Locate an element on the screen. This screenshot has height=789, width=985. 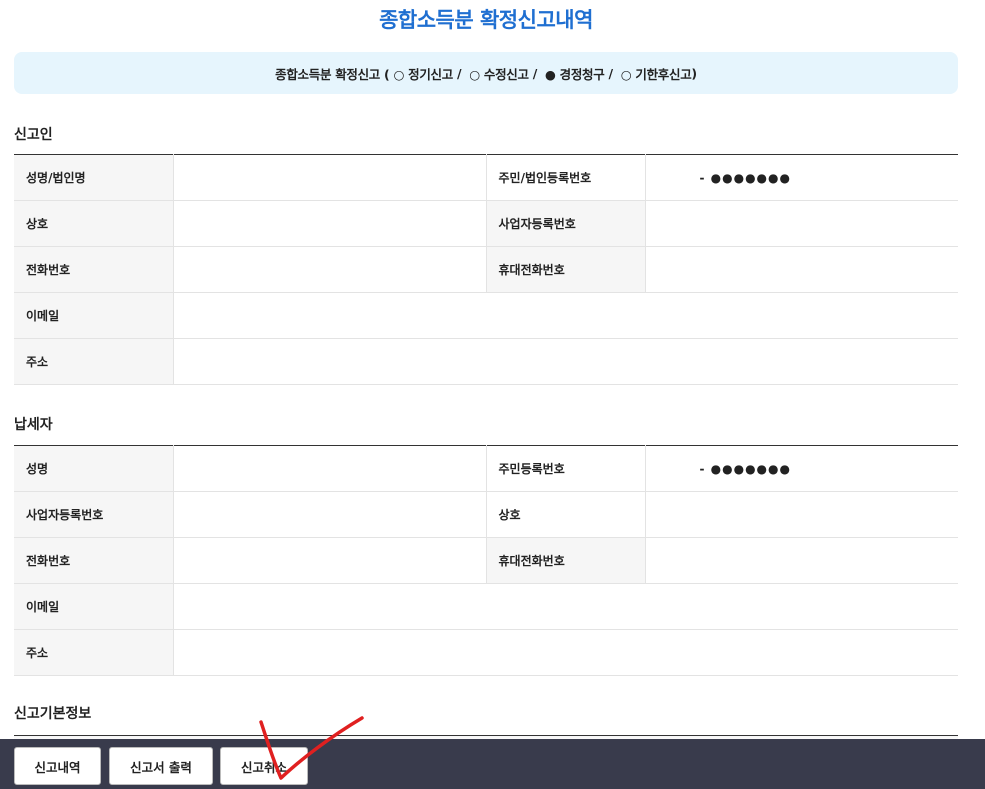
table-row: 성명 주민등록번호 - ●●●●●●● is located at coordinates (486, 468).